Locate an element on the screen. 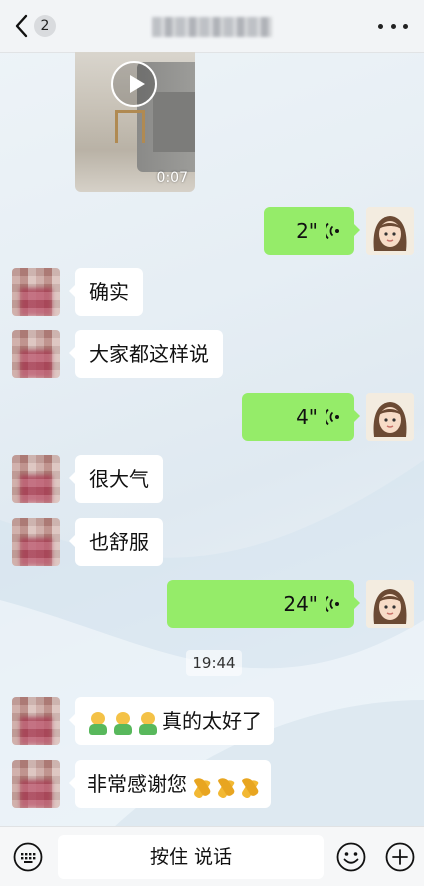  voice-message-outgoing: 2" is located at coordinates (312, 231).